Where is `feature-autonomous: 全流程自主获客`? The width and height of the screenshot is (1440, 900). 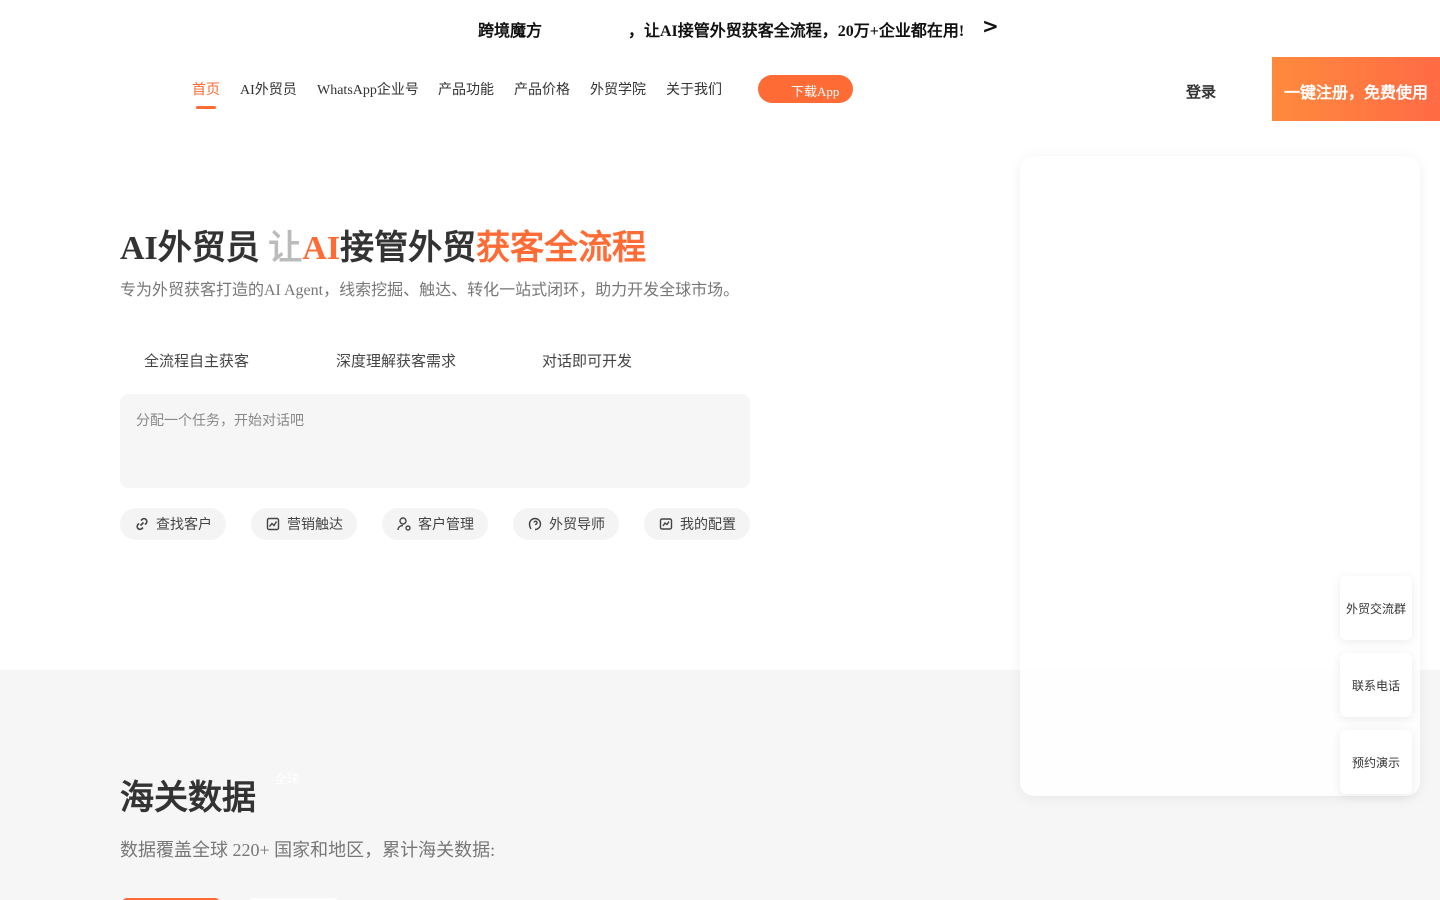 feature-autonomous: 全流程自主获客 is located at coordinates (197, 362).